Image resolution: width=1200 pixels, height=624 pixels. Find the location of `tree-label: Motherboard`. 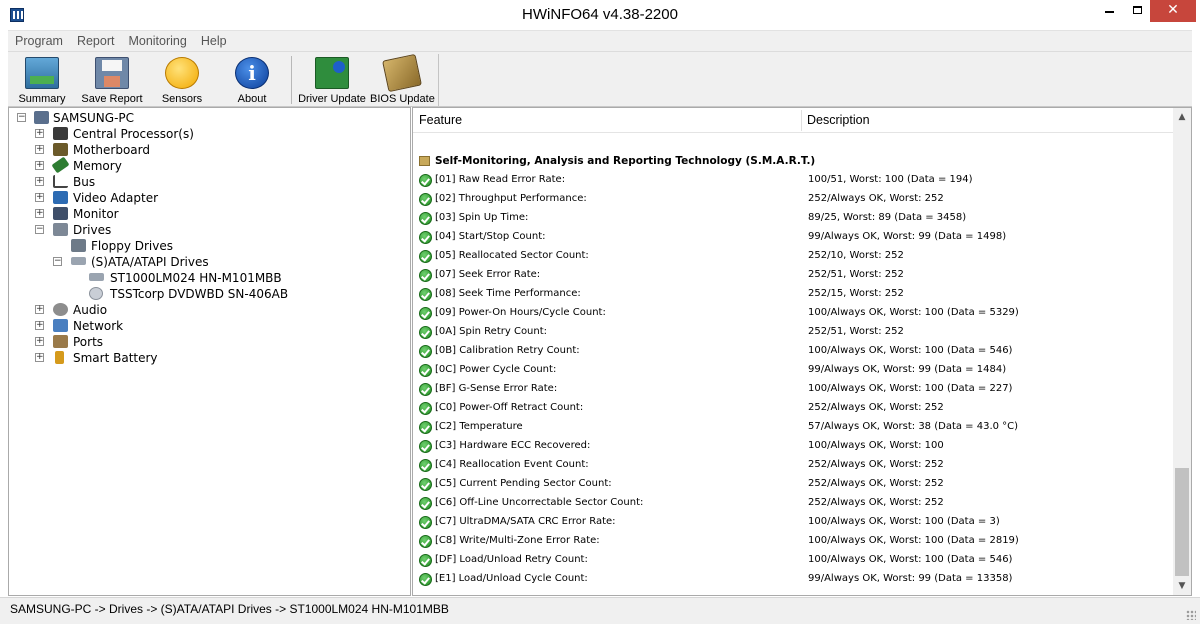

tree-label: Motherboard is located at coordinates (111, 150).